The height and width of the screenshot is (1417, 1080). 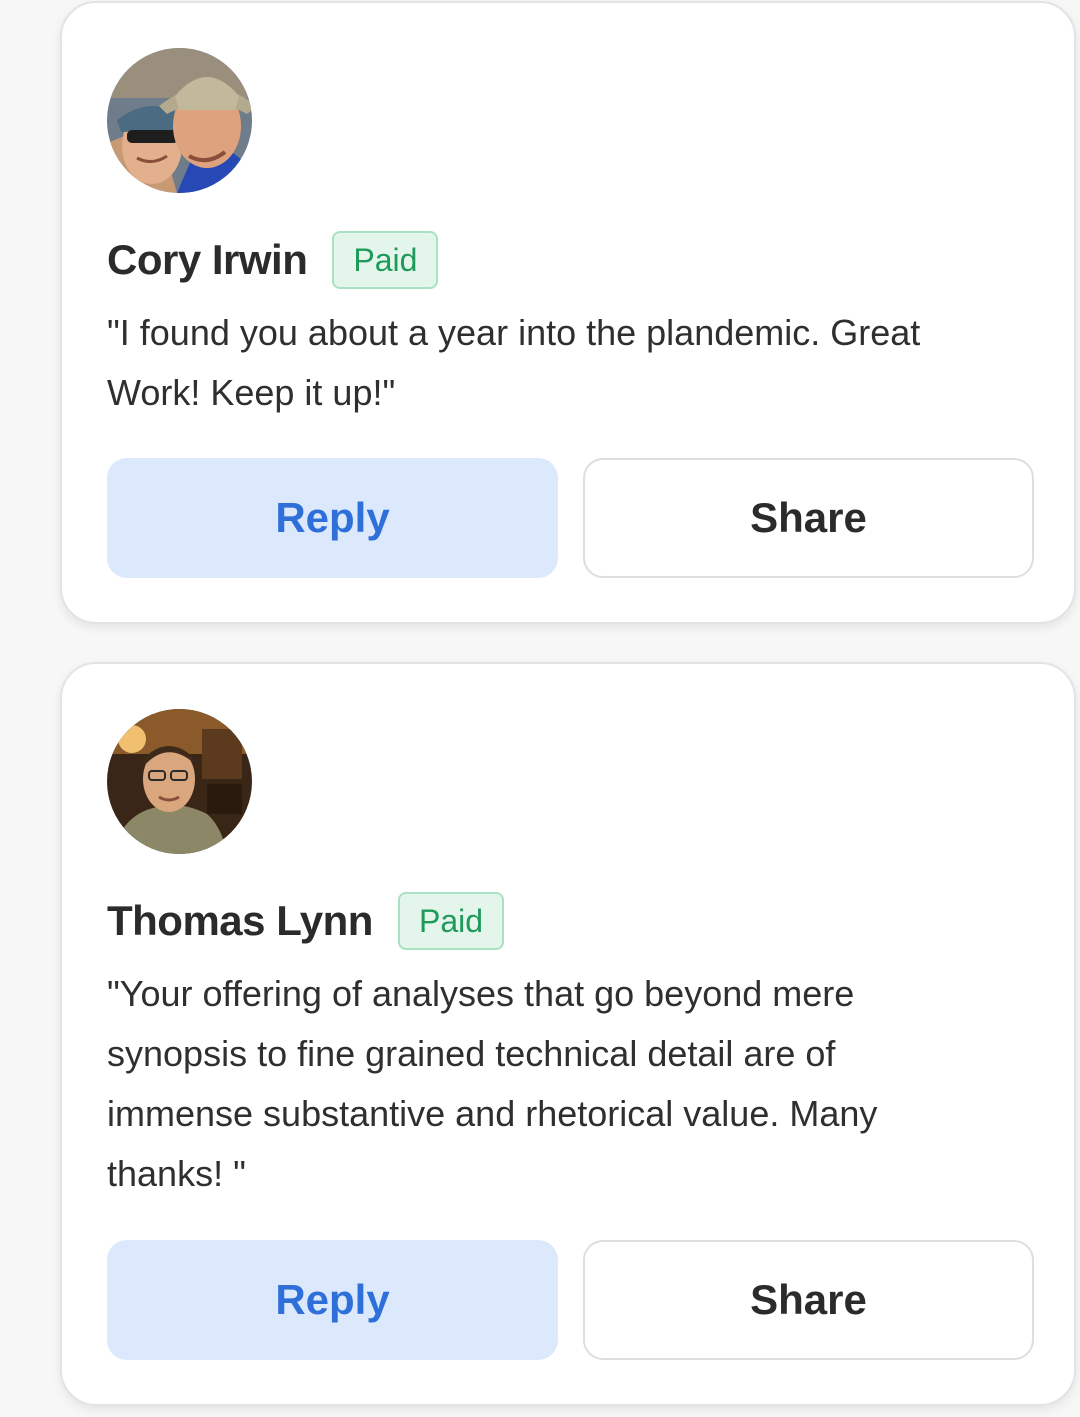 I want to click on author-name: Cory Irwin, so click(x=207, y=260).